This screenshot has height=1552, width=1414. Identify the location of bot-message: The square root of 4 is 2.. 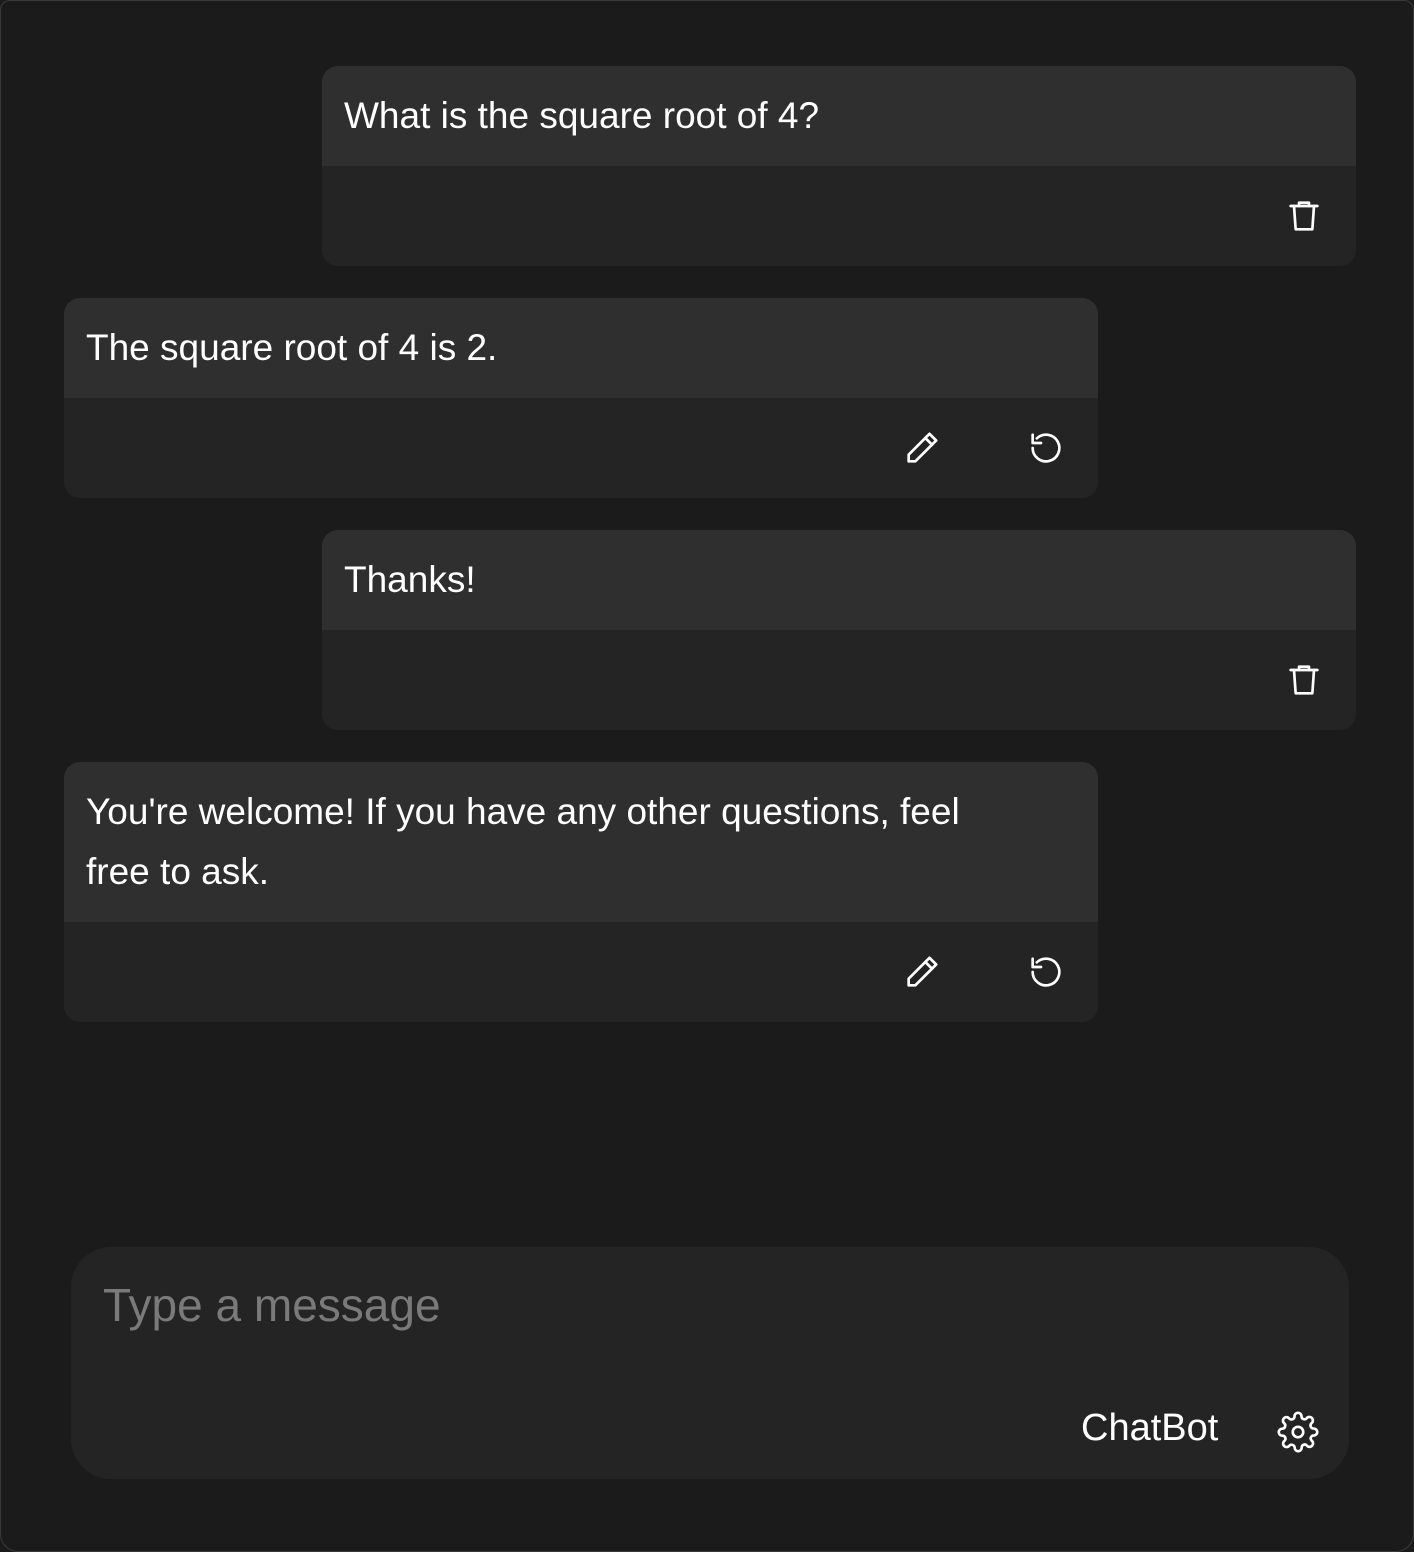
(581, 398).